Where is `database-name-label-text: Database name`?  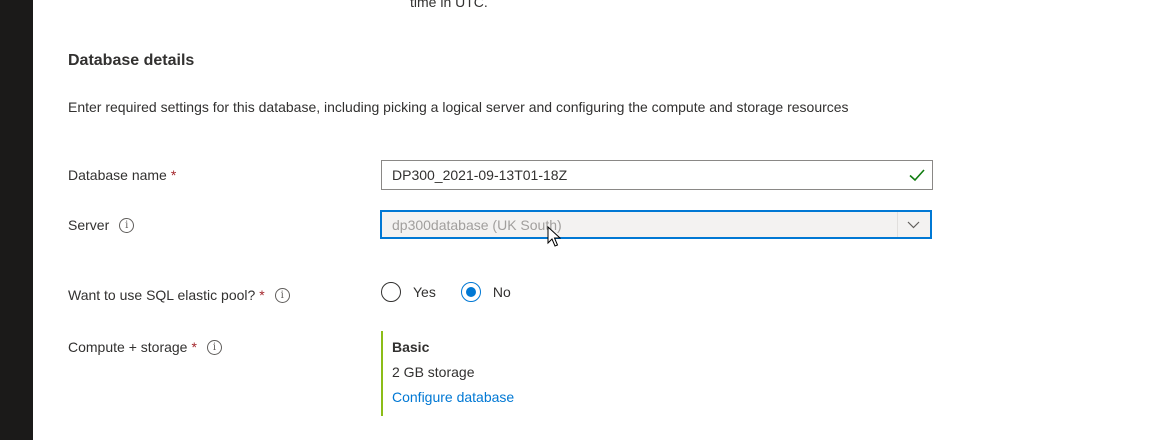
database-name-label-text: Database name is located at coordinates (117, 175).